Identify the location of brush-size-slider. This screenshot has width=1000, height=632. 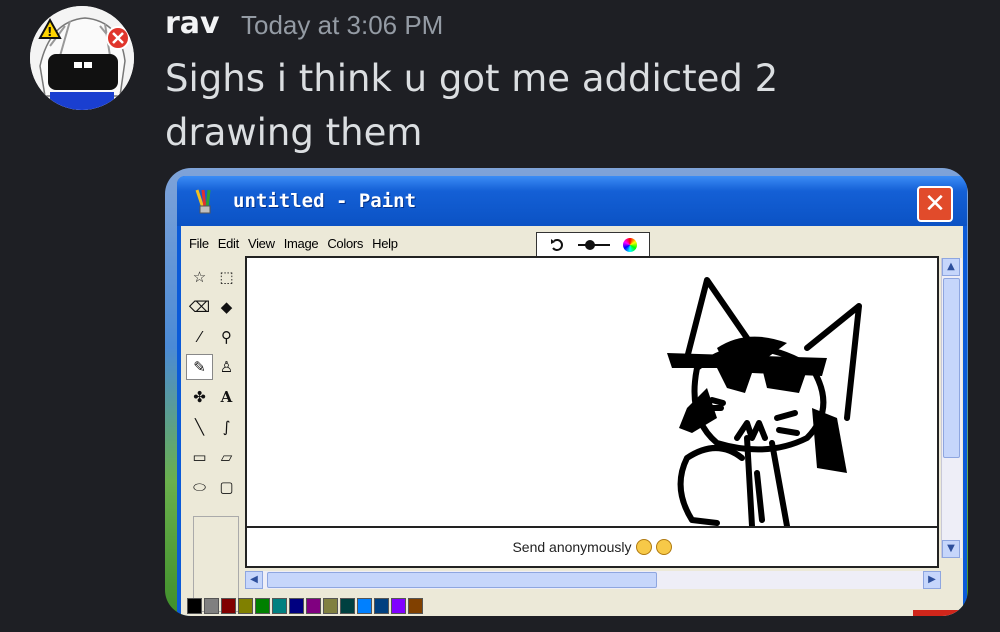
(594, 245).